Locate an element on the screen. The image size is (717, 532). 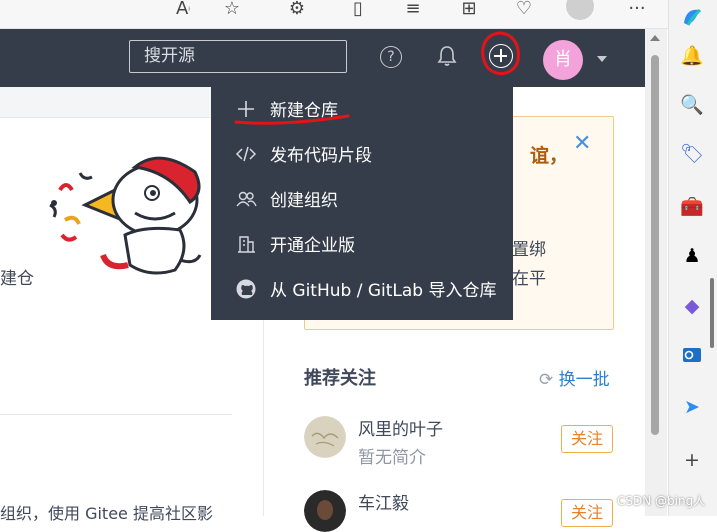
profile-avatar-icon is located at coordinates (580, 10).